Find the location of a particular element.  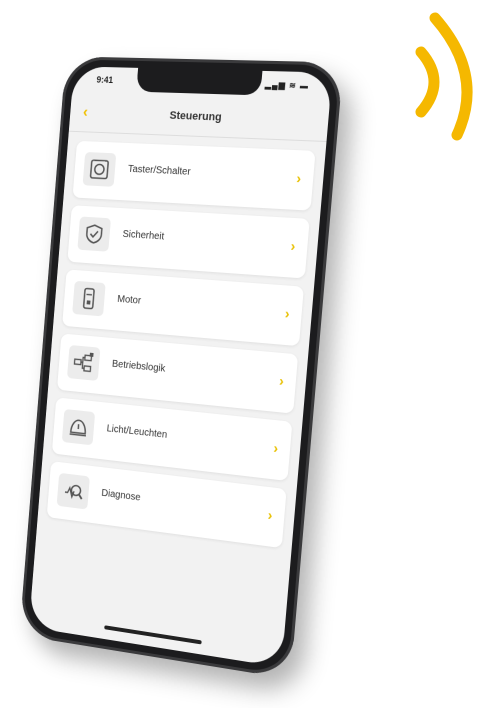

nav-bar: ‹ Steuerung is located at coordinates (199, 119).